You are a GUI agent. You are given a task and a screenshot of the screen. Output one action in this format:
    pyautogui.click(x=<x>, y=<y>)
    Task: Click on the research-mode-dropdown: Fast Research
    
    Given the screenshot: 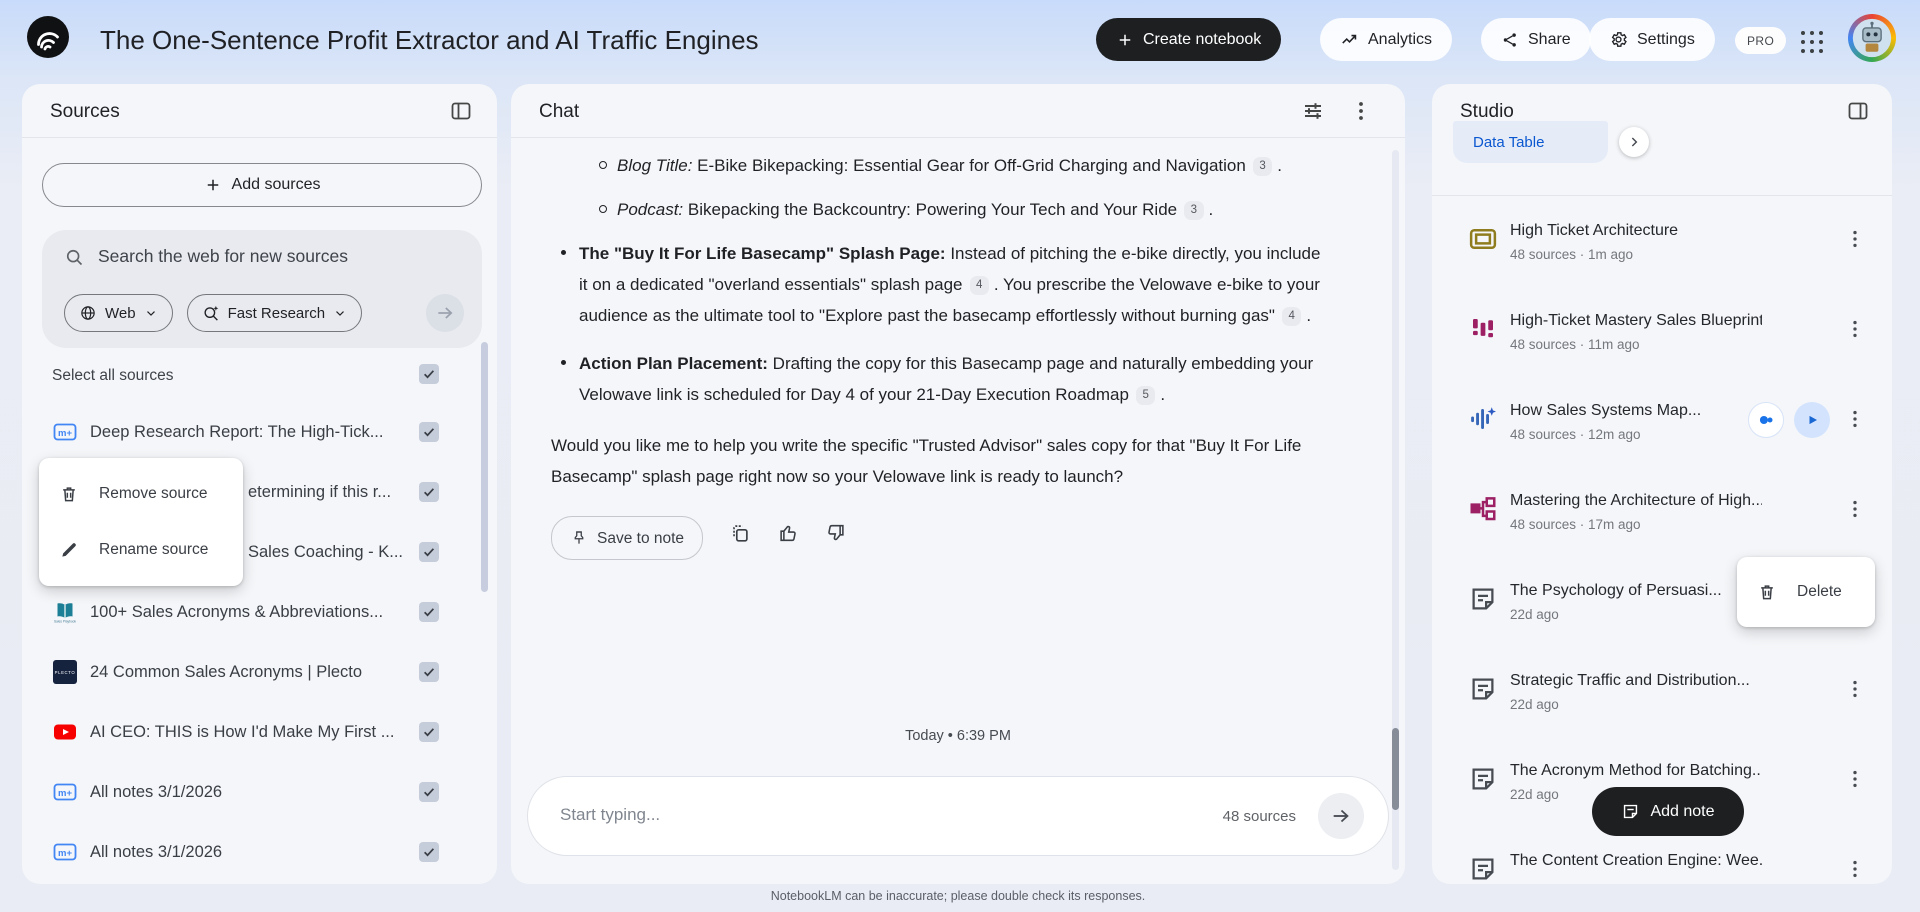 What is the action you would take?
    pyautogui.click(x=274, y=313)
    